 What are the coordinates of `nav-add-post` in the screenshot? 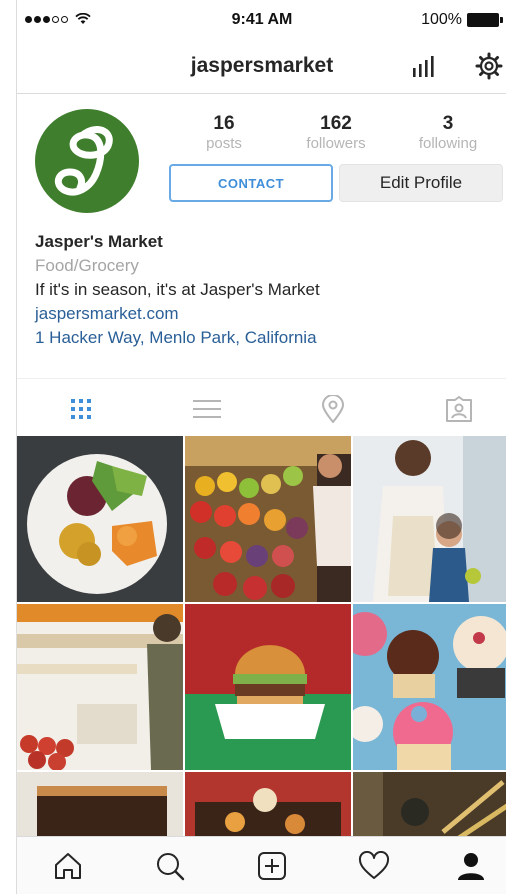 It's located at (272, 866).